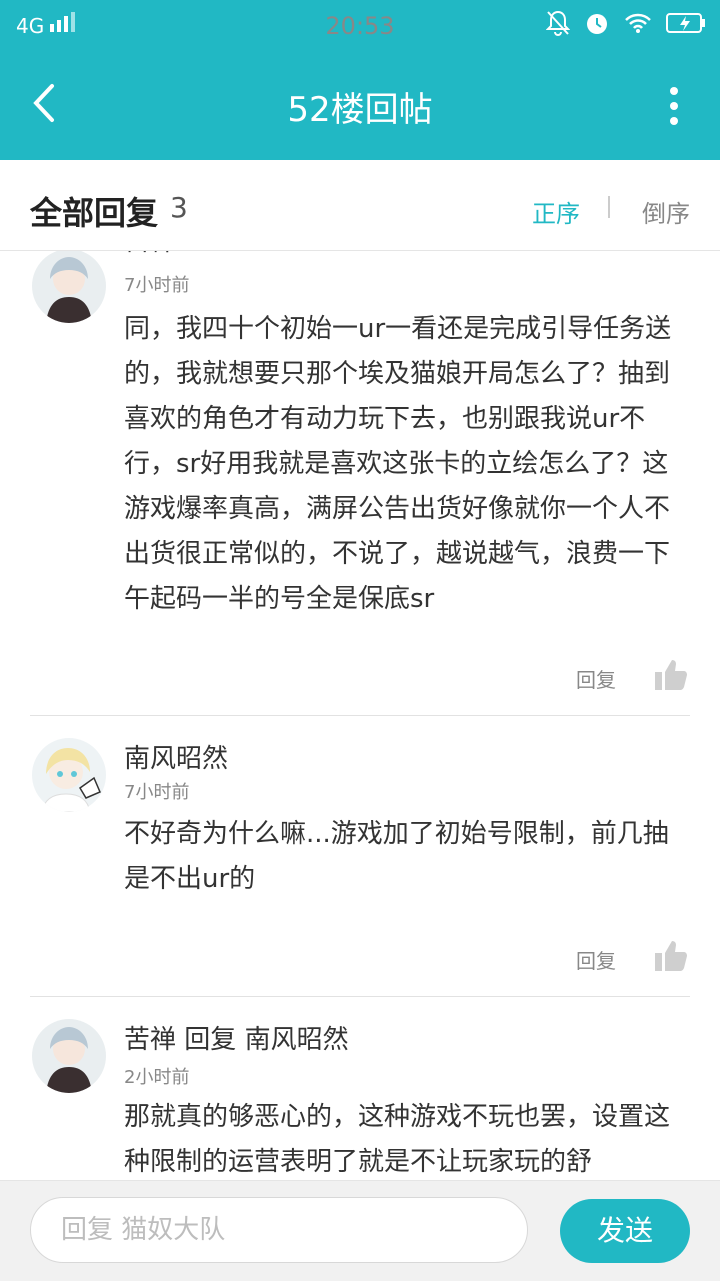 This screenshot has height=1281, width=720. I want to click on wifi-icon, so click(638, 23).